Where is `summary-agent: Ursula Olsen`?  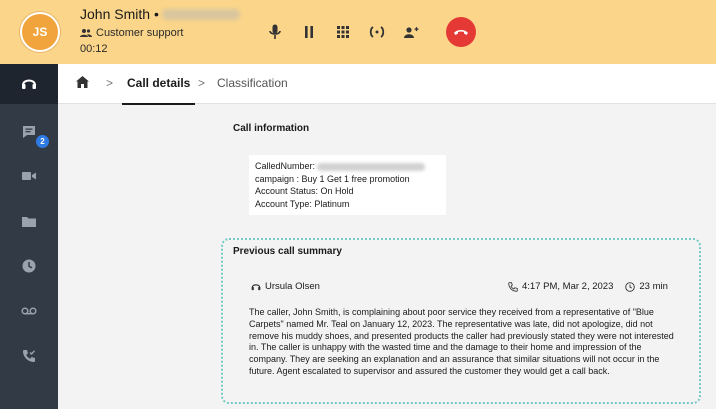 summary-agent: Ursula Olsen is located at coordinates (285, 286).